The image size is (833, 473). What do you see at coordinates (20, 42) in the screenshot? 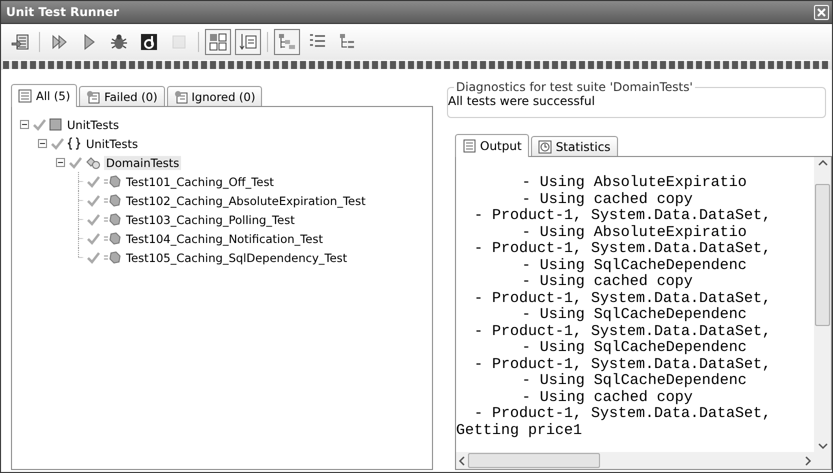
I see `document-arrow-icon` at bounding box center [20, 42].